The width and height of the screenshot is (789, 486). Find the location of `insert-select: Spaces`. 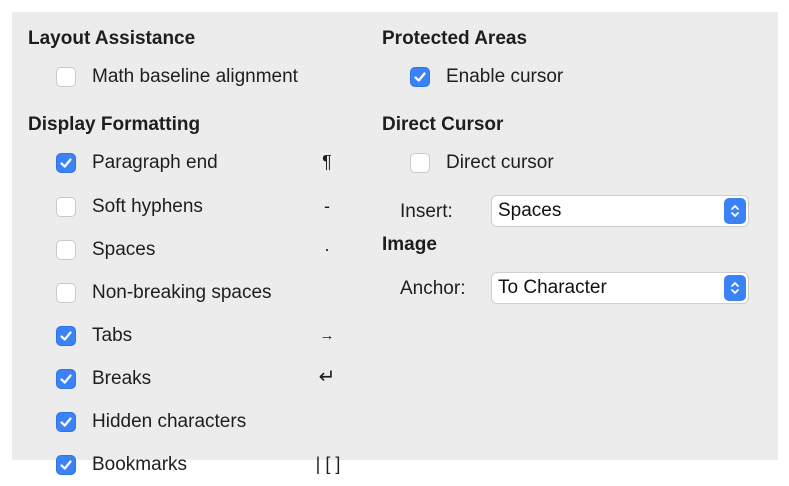

insert-select: Spaces is located at coordinates (620, 211).